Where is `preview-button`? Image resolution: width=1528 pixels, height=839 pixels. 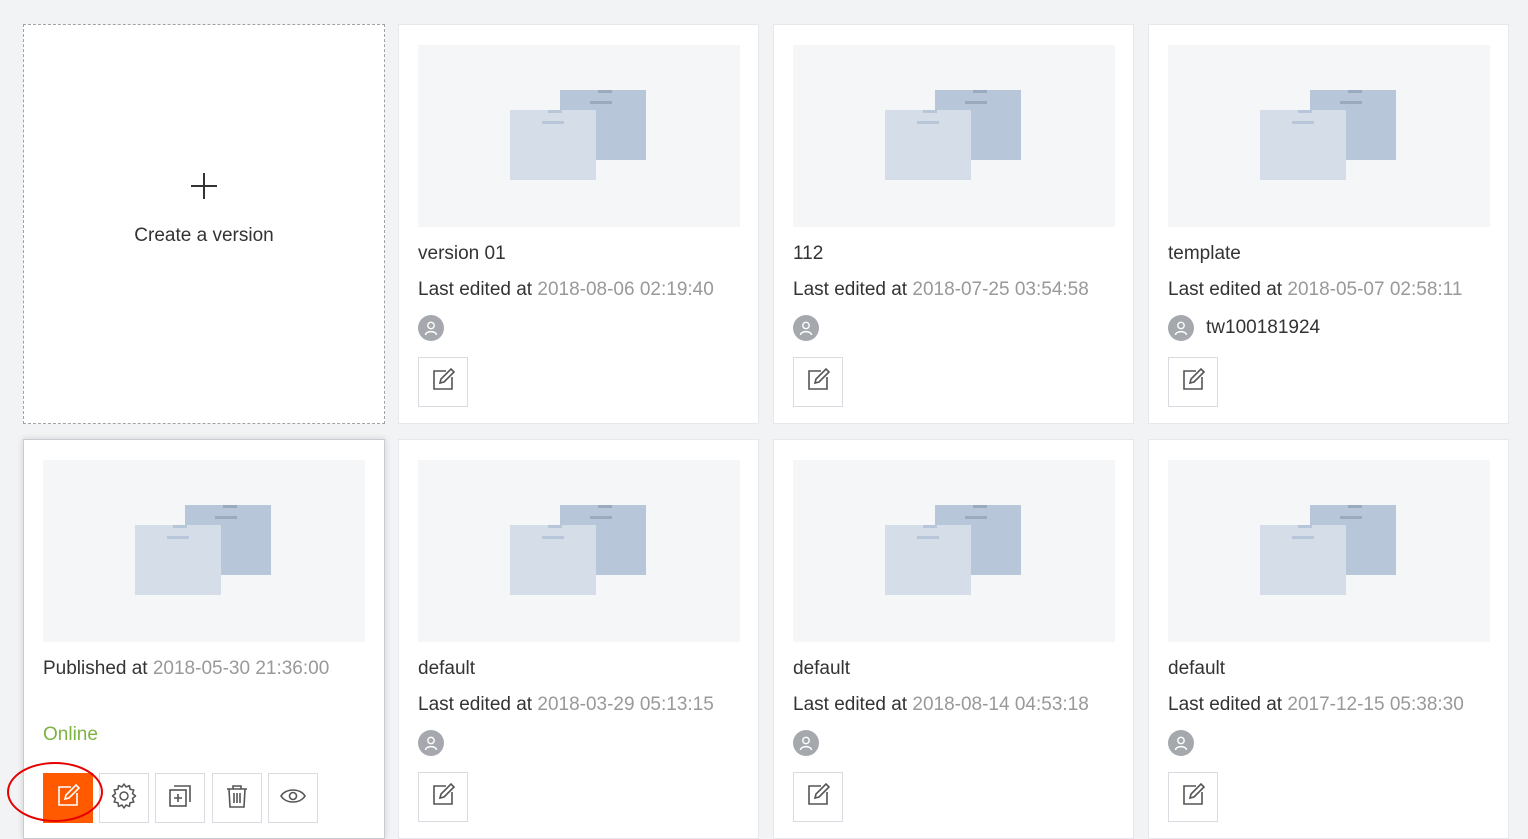 preview-button is located at coordinates (293, 798).